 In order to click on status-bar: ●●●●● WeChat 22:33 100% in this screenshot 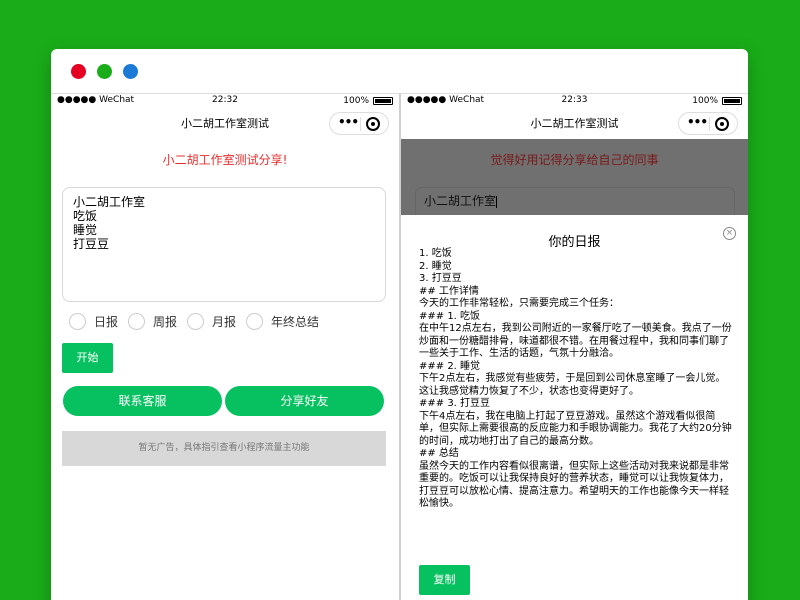, I will do `click(574, 100)`.